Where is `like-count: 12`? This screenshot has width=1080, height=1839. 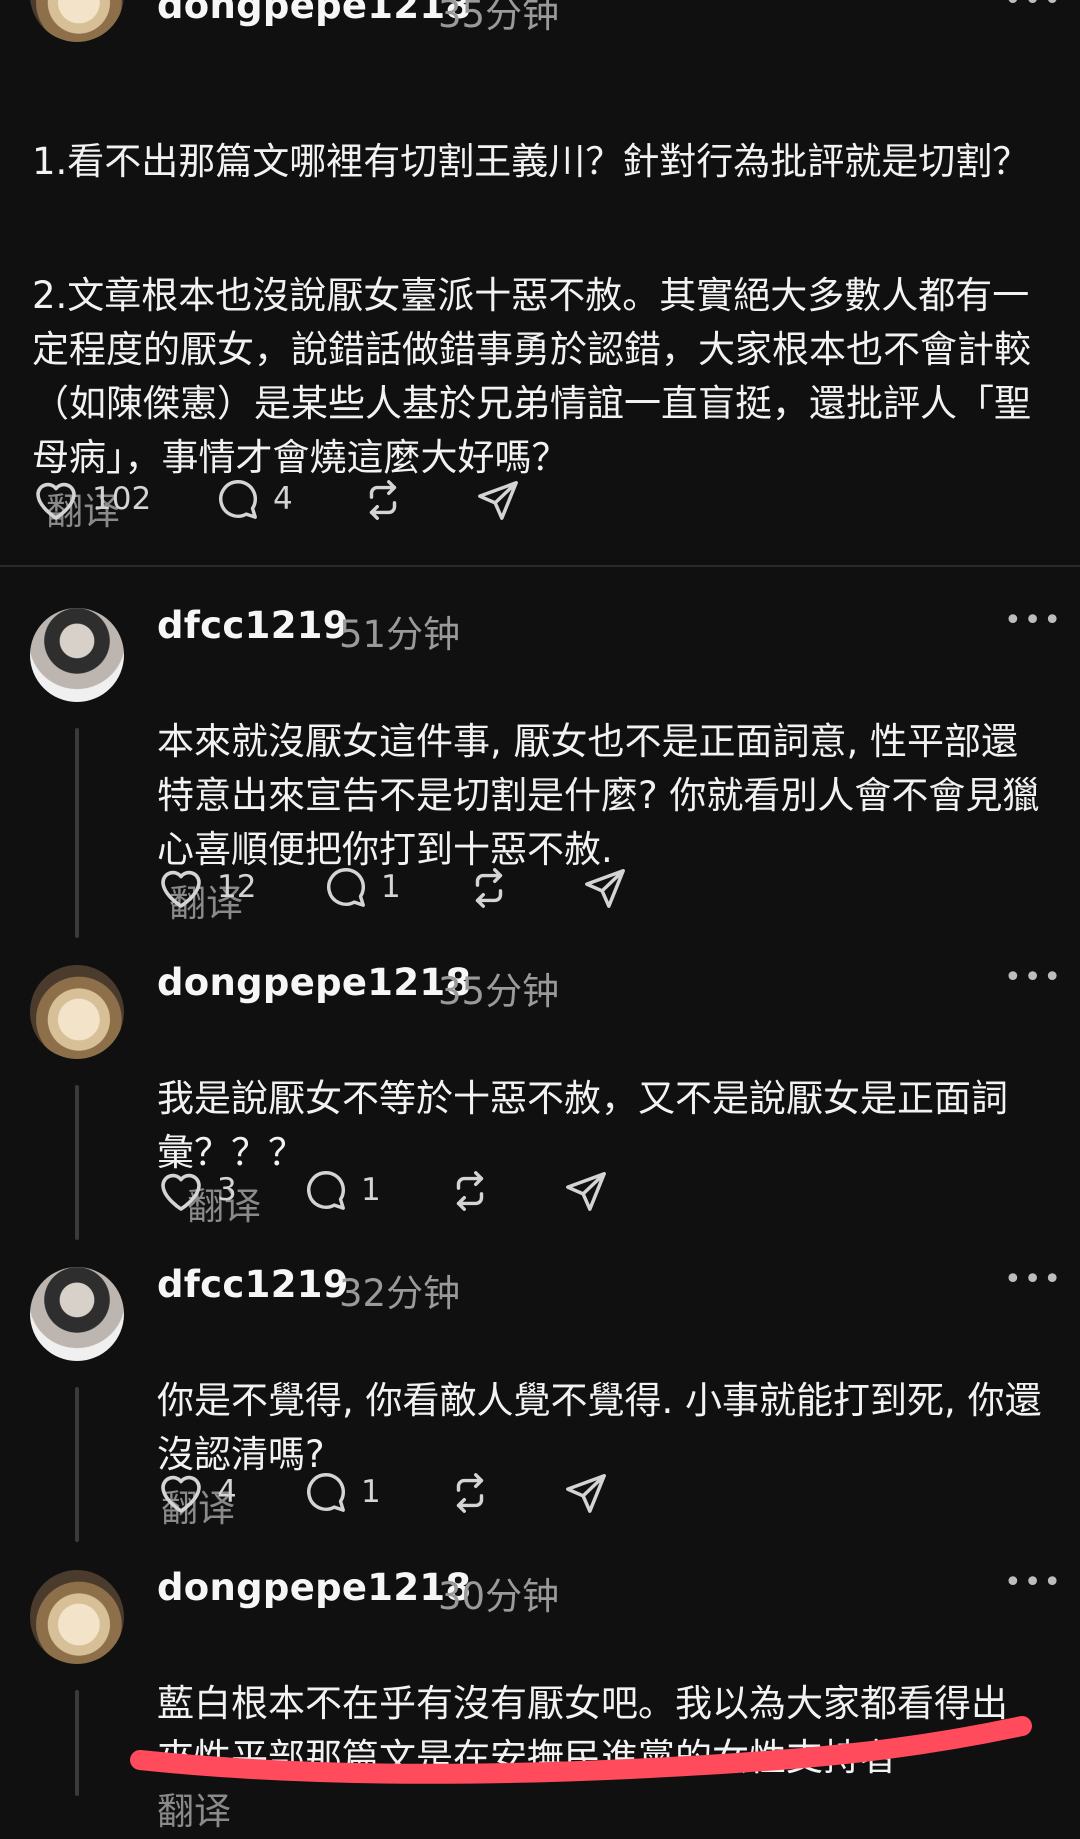
like-count: 12 is located at coordinates (237, 887).